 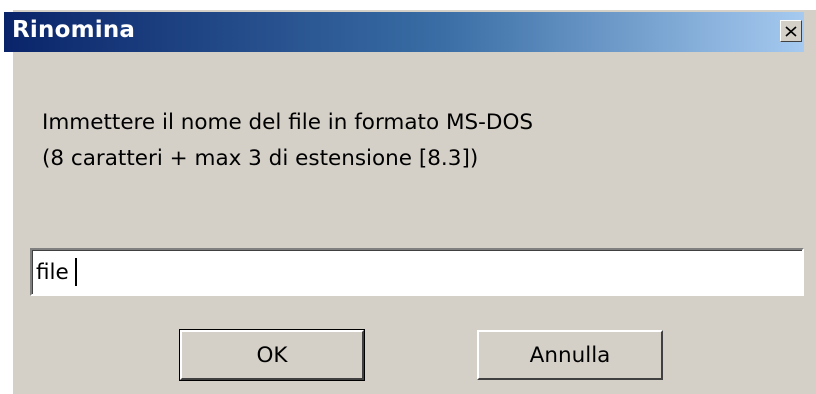 I want to click on close-icon, so click(x=791, y=31).